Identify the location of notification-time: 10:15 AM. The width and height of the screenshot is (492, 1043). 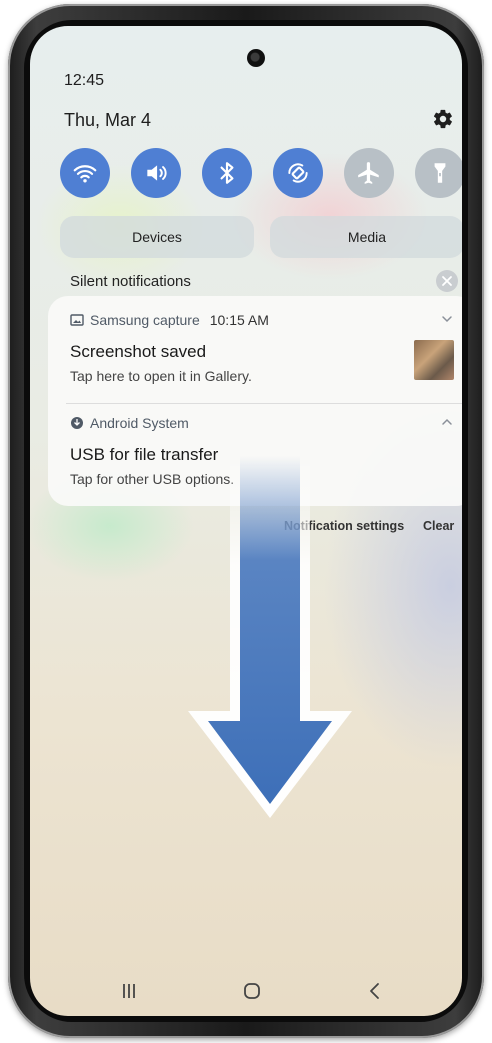
(239, 320).